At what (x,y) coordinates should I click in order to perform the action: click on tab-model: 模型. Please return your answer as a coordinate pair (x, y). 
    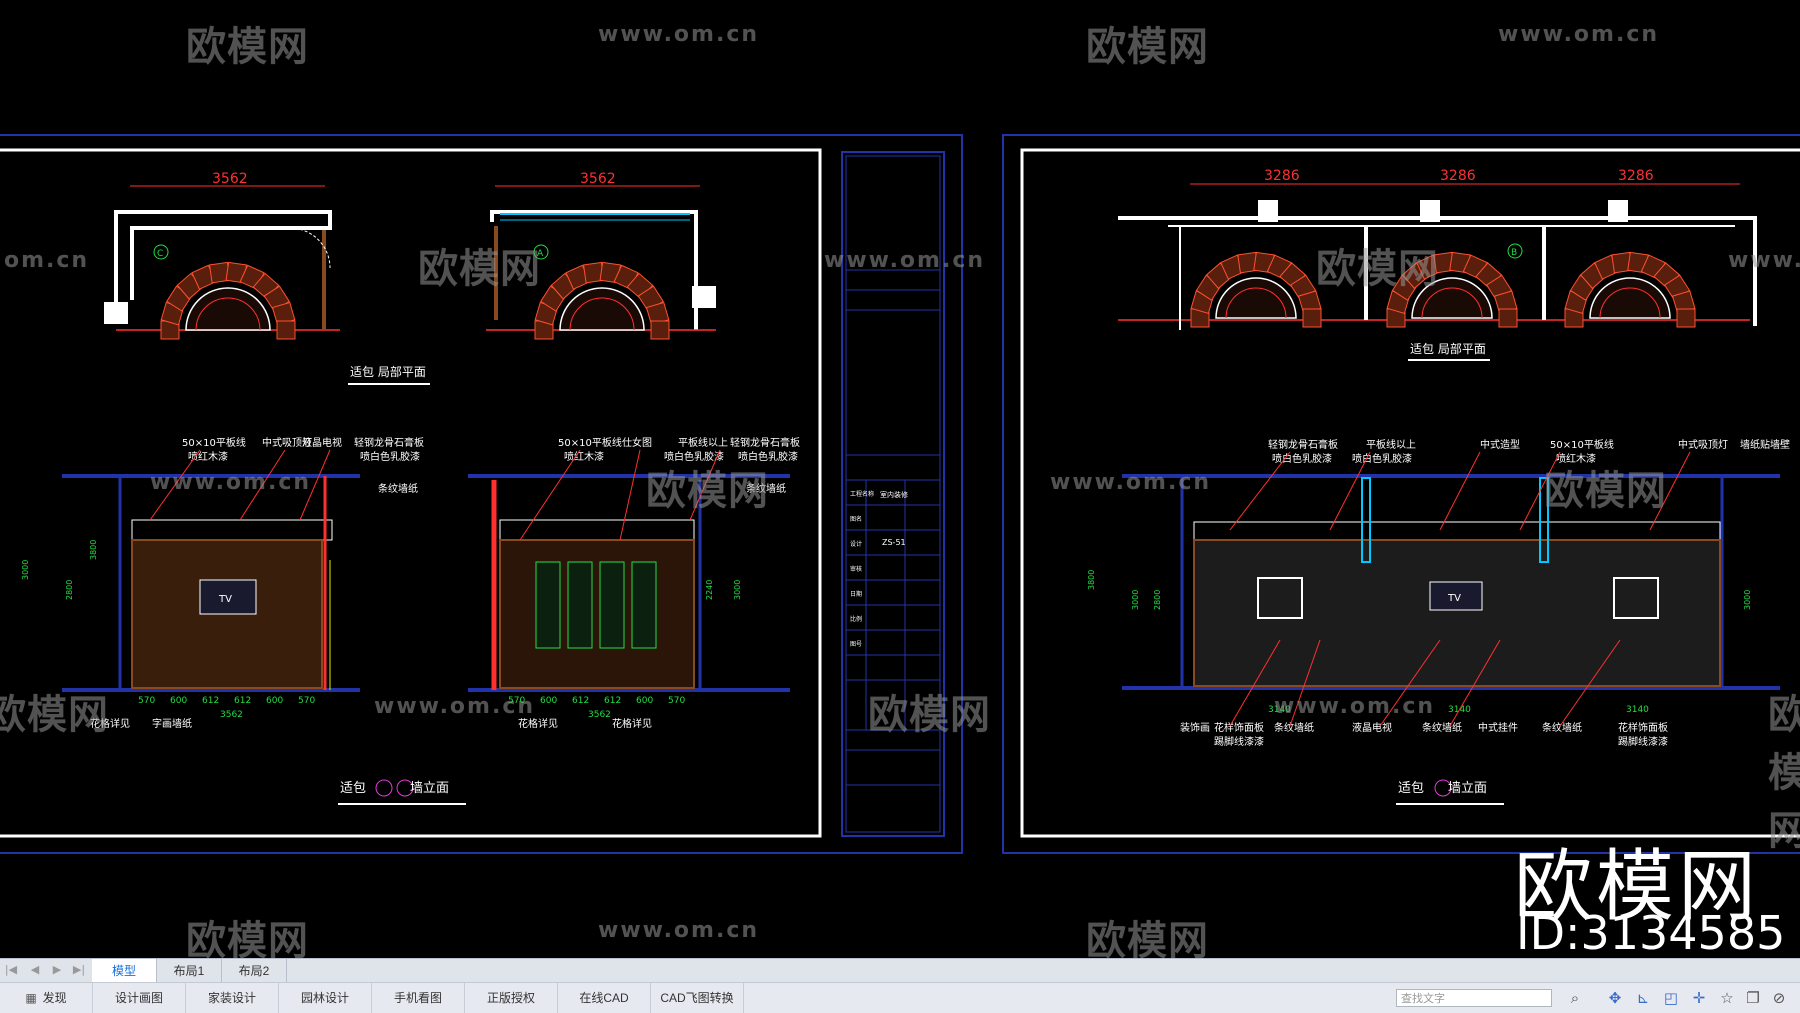
    Looking at the image, I should click on (124, 971).